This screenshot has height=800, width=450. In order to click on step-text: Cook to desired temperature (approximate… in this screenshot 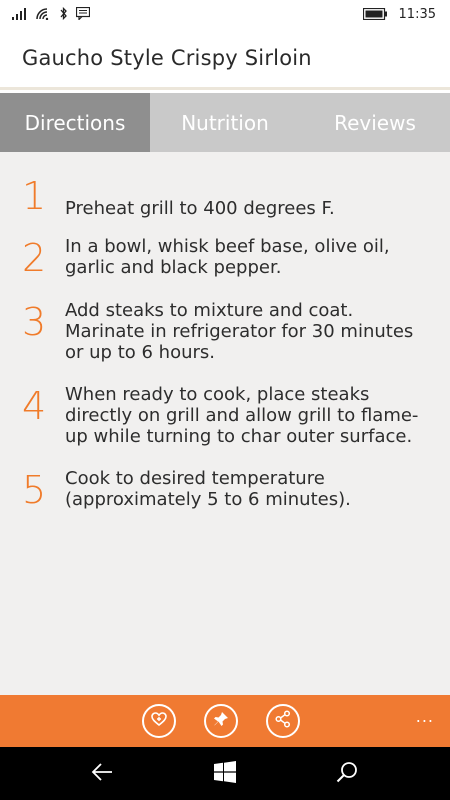, I will do `click(208, 489)`.